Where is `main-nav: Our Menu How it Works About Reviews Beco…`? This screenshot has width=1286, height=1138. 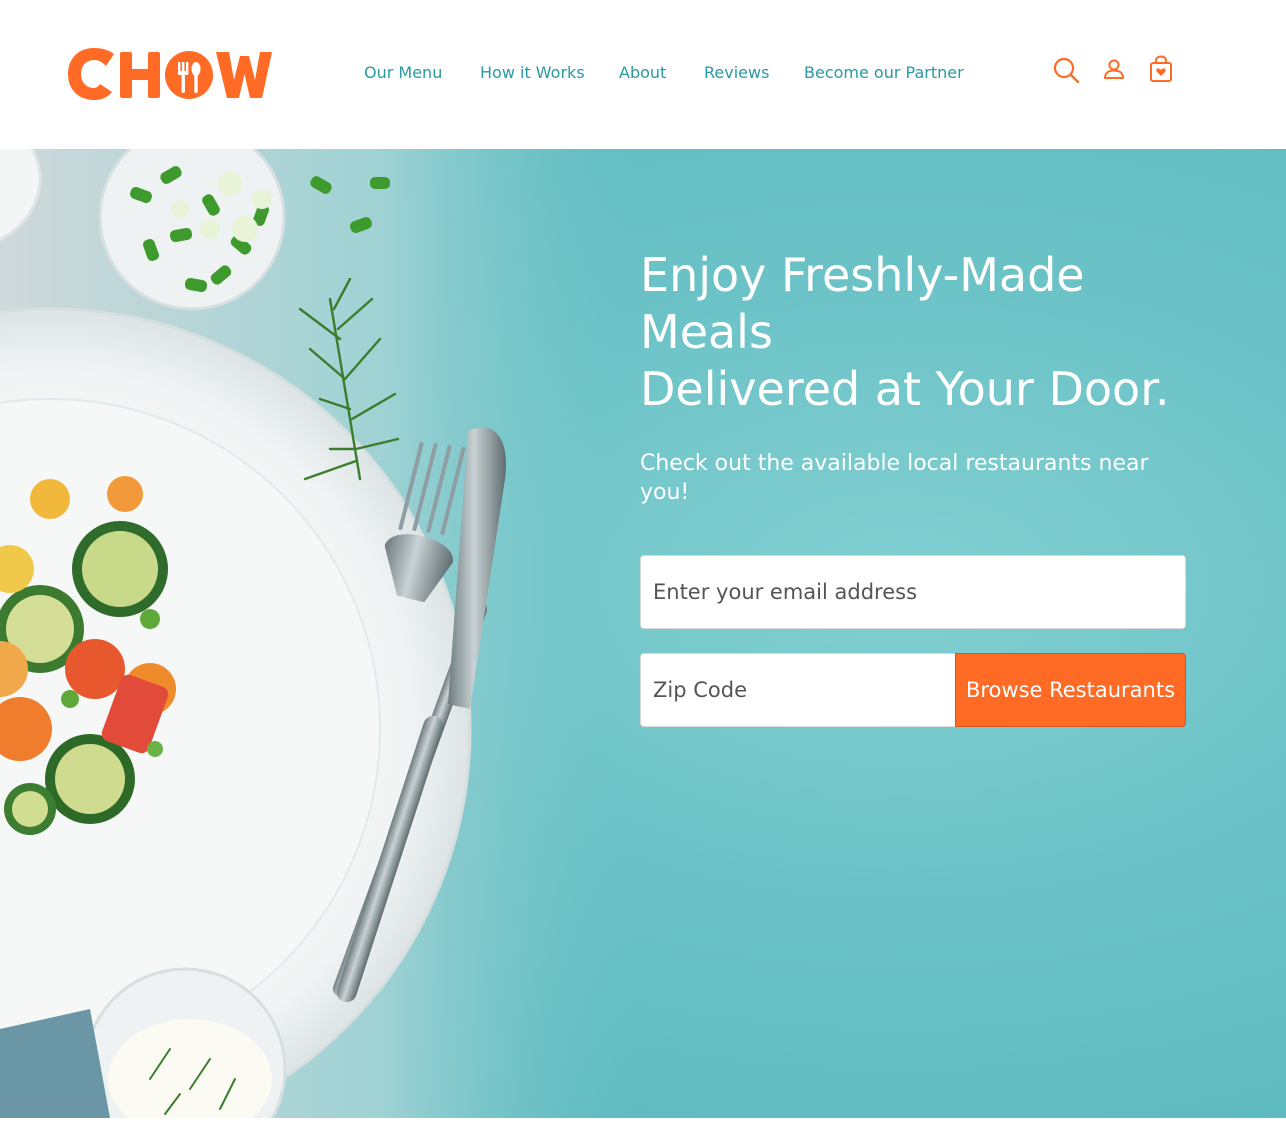
main-nav: Our Menu How it Works About Reviews Beco… is located at coordinates (643, 74).